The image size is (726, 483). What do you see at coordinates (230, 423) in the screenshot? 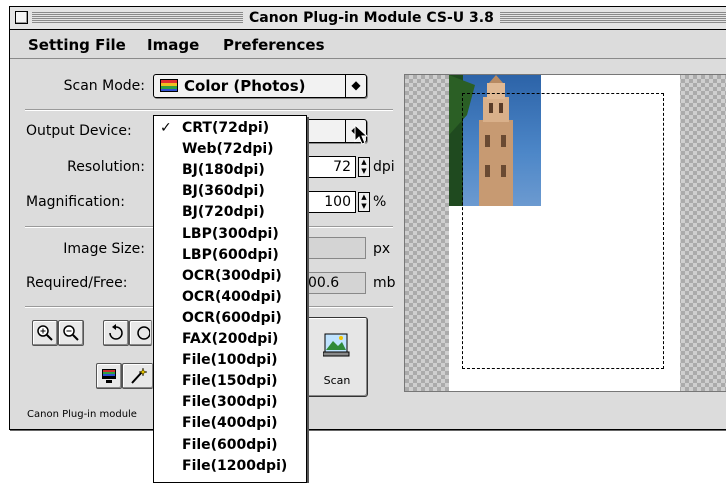
I see `dropdown-option: File(400dpi)` at bounding box center [230, 423].